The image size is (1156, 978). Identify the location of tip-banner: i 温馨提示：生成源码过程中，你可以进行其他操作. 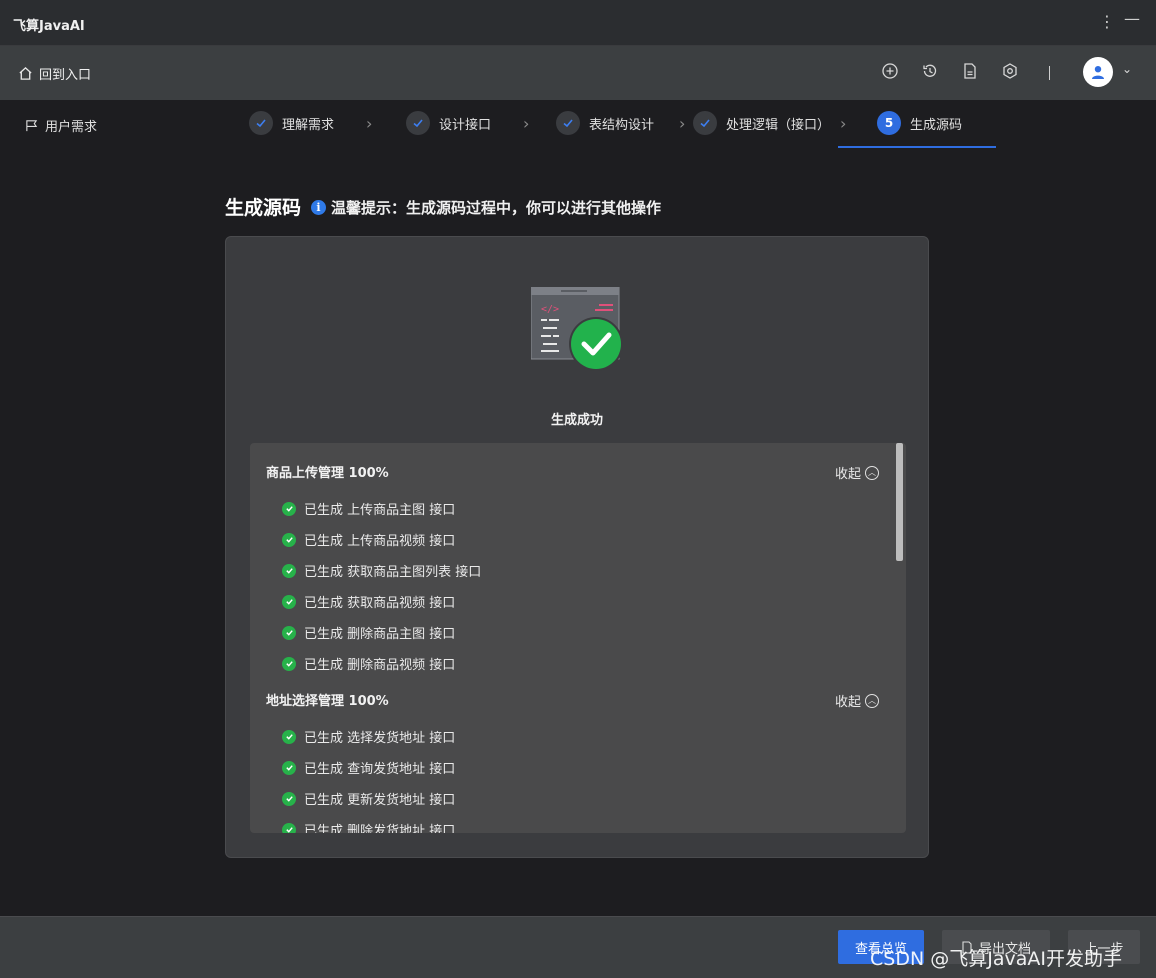
(486, 207).